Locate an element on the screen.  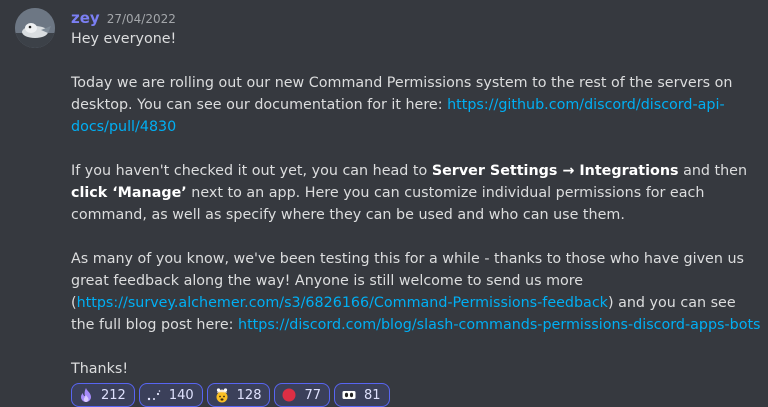
reaction-count: 128 is located at coordinates (249, 395).